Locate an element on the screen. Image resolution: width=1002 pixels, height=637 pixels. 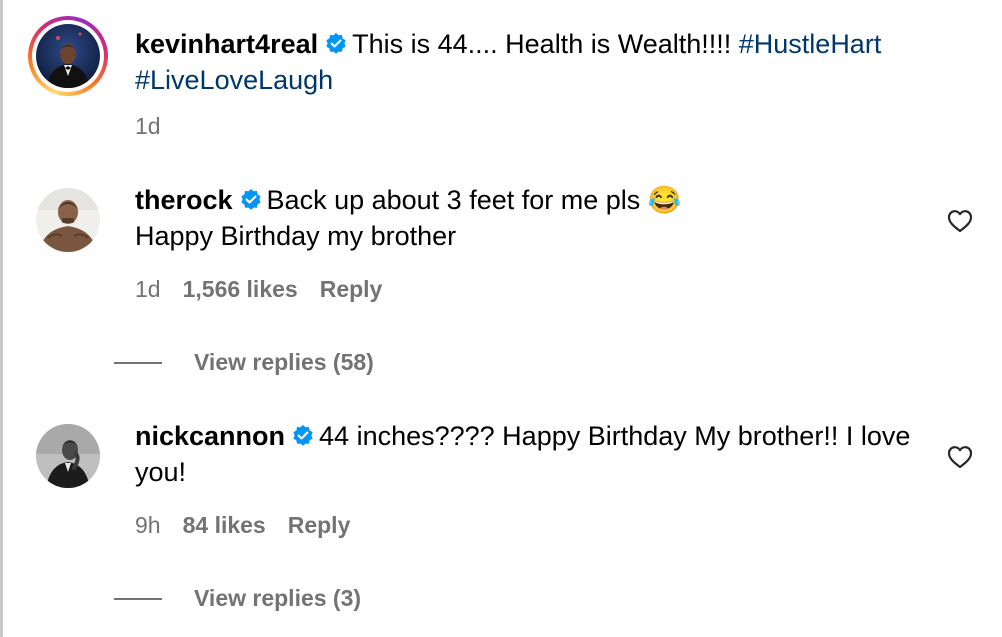
story-ring is located at coordinates (68, 56).